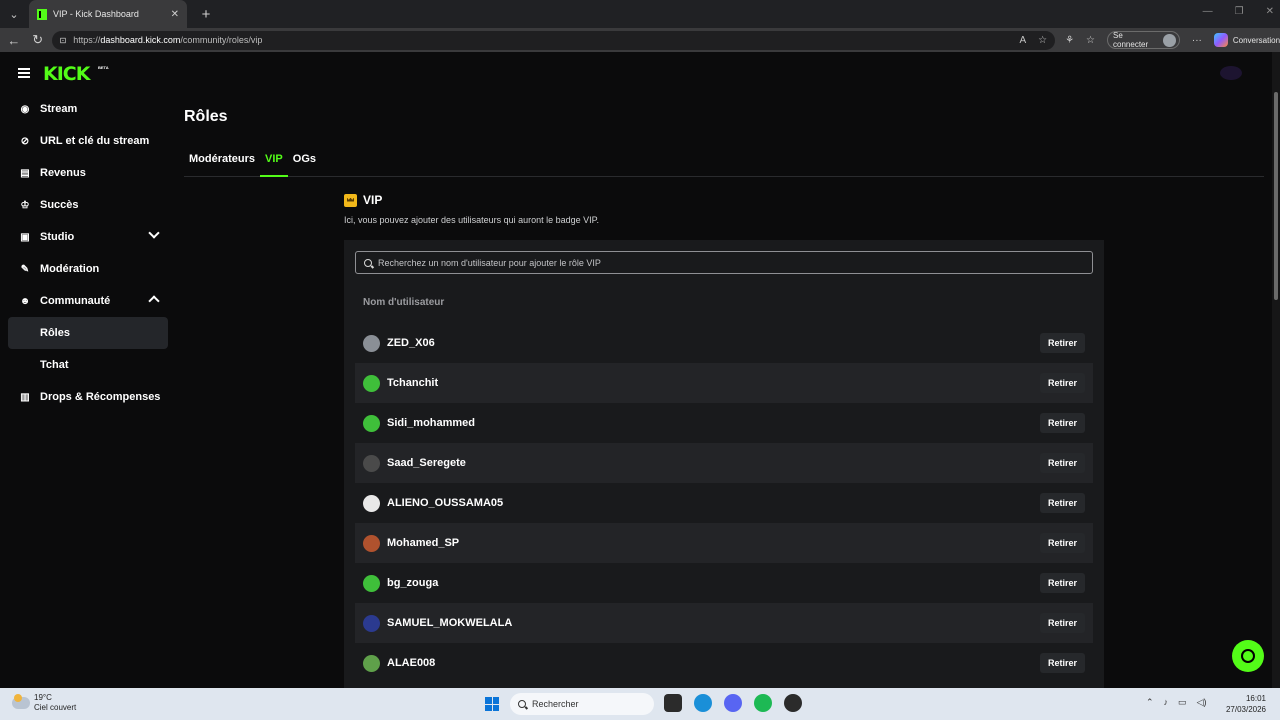  What do you see at coordinates (1022, 40) in the screenshot?
I see `read-aloud-icon: A` at bounding box center [1022, 40].